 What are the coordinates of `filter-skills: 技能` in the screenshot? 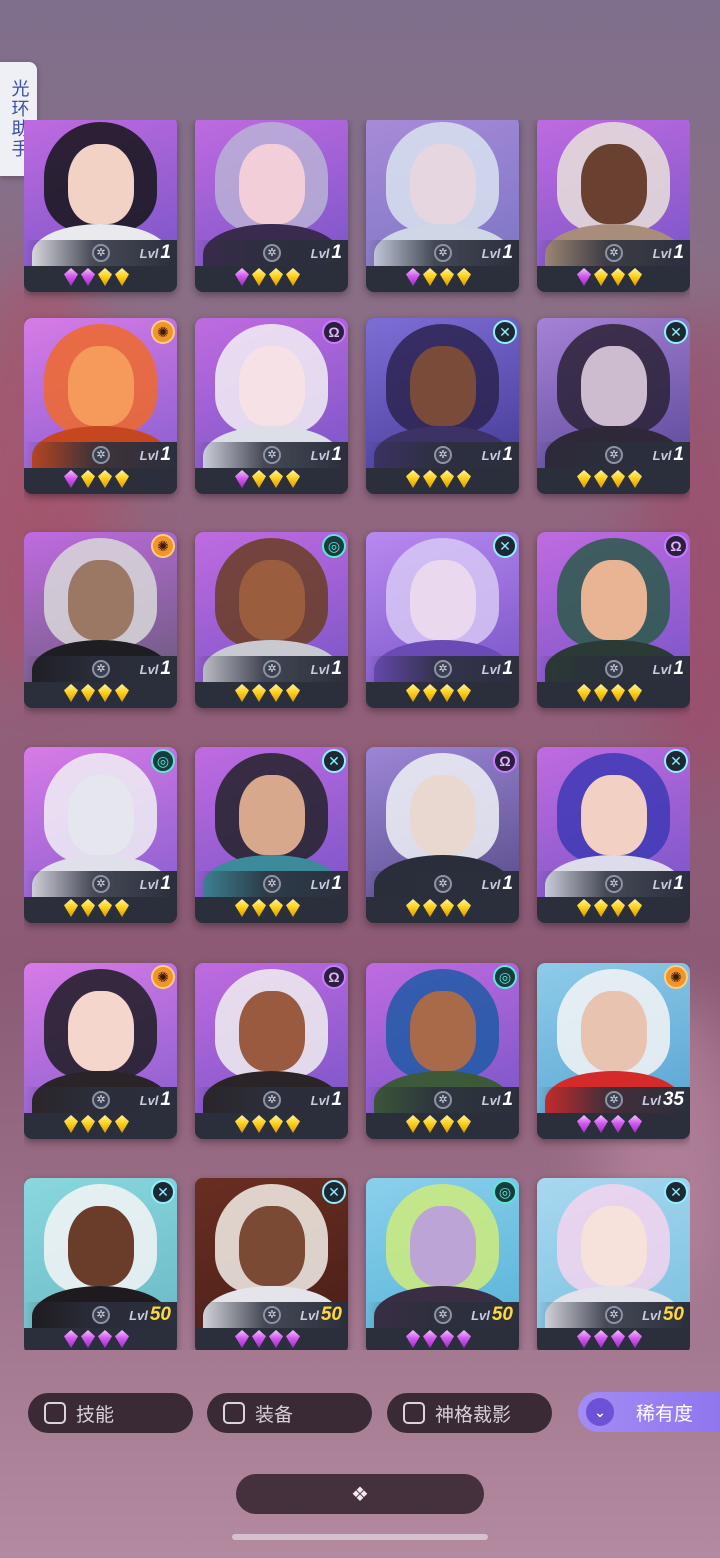 It's located at (110, 1413).